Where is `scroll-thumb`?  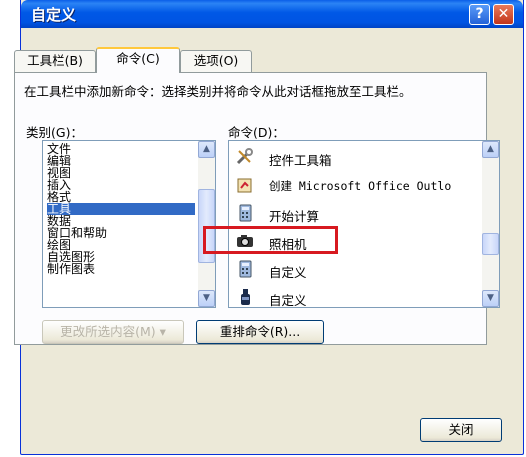
scroll-thumb is located at coordinates (490, 244).